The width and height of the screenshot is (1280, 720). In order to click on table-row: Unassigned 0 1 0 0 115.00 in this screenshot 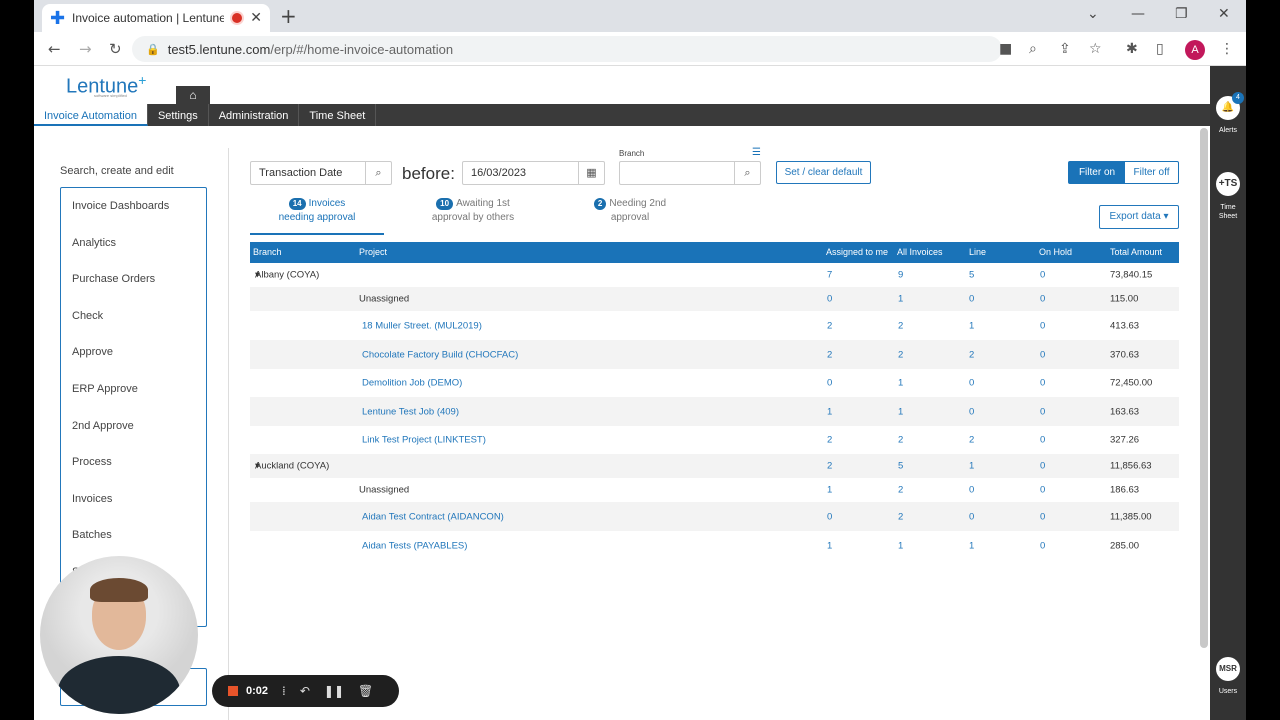, I will do `click(714, 299)`.